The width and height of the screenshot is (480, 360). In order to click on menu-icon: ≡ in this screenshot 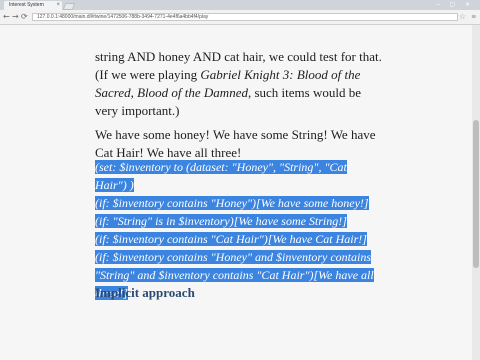, I will do `click(473, 16)`.